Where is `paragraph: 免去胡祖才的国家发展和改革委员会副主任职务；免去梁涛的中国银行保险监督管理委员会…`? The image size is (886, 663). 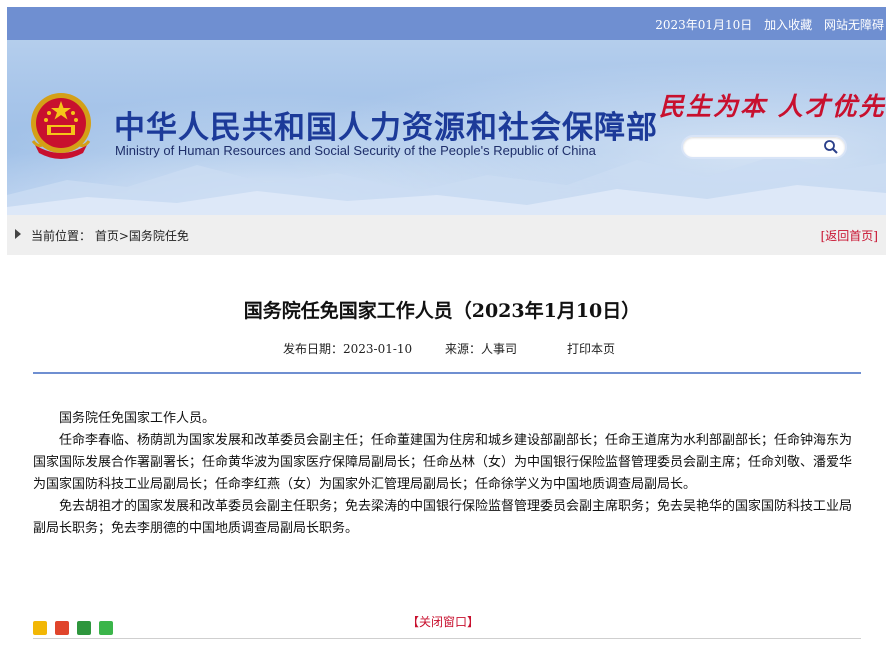
paragraph: 免去胡祖才的国家发展和改革委员会副主任职务；免去梁涛的中国银行保险监督管理委员会… is located at coordinates (443, 517).